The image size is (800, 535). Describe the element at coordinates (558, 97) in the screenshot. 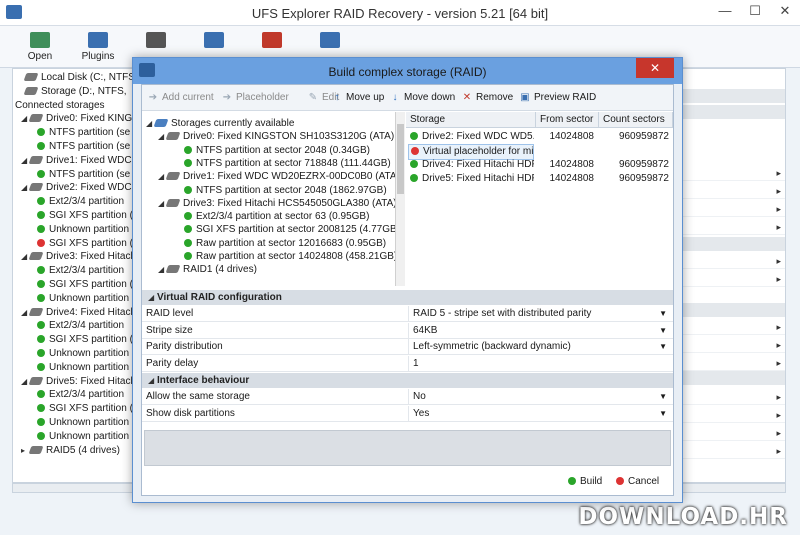

I see `dialog-toolbar-preview-raid-button: ▣ Preview RAID` at that location.